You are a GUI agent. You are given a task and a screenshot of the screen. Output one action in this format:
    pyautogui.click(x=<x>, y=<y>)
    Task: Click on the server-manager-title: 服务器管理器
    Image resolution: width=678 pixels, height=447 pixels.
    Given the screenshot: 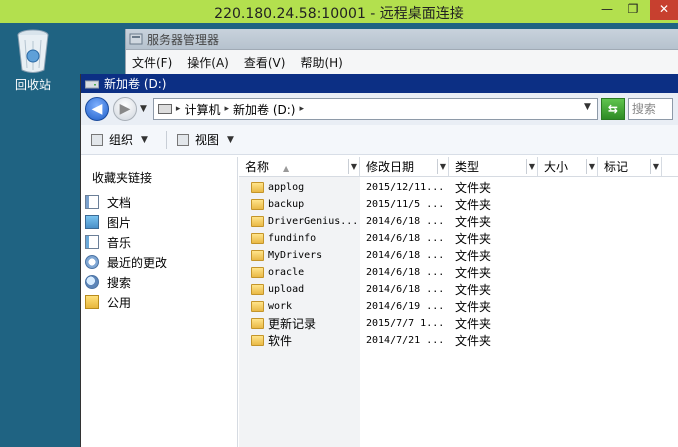 What is the action you would take?
    pyautogui.click(x=183, y=39)
    